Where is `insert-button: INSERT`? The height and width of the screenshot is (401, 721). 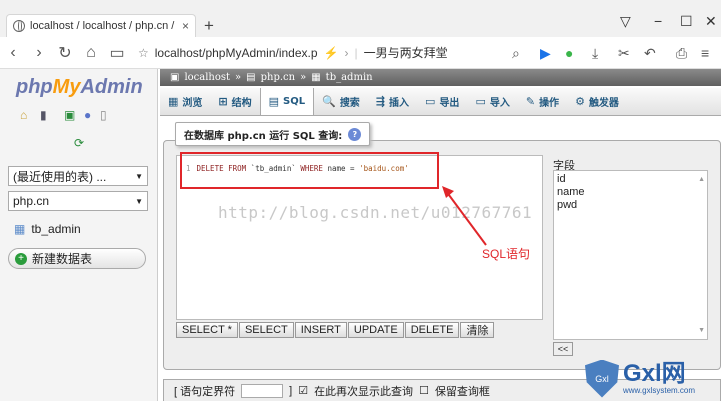
insert-button: INSERT is located at coordinates (320, 330).